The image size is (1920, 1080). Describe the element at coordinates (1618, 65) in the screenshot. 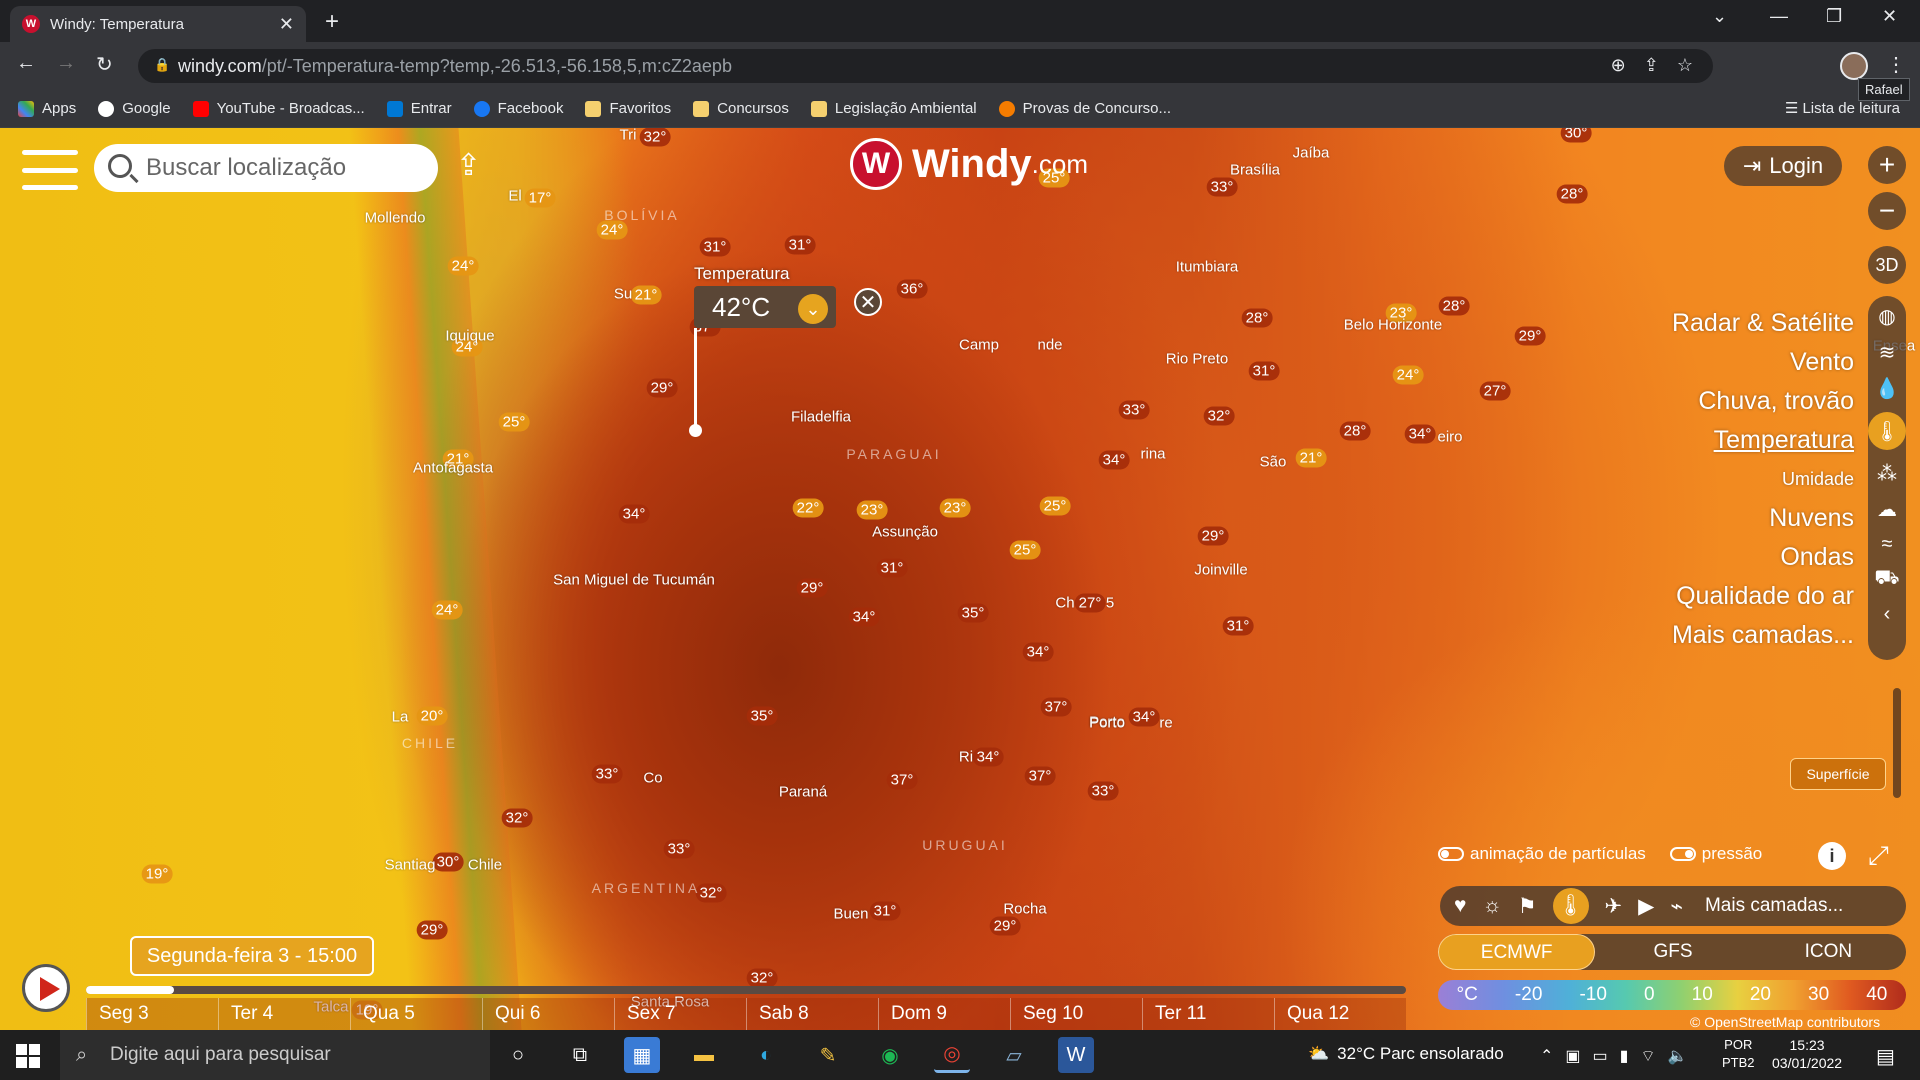

I see `zoom-icon: ⊕` at that location.